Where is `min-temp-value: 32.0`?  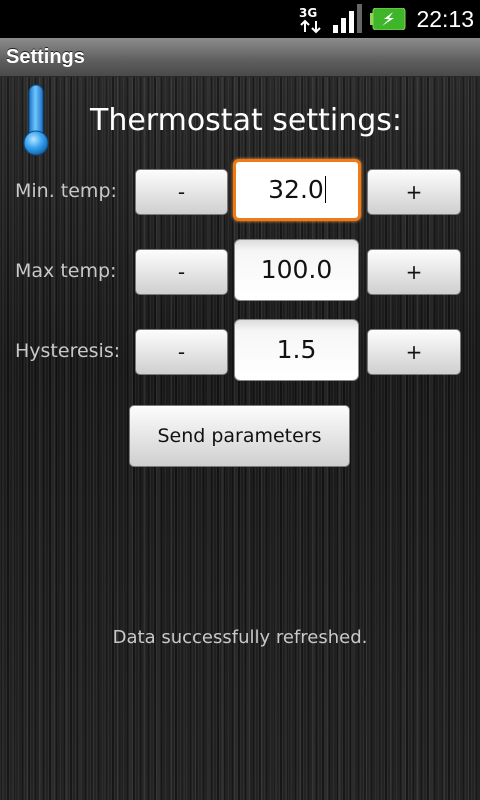 min-temp-value: 32.0 is located at coordinates (296, 189).